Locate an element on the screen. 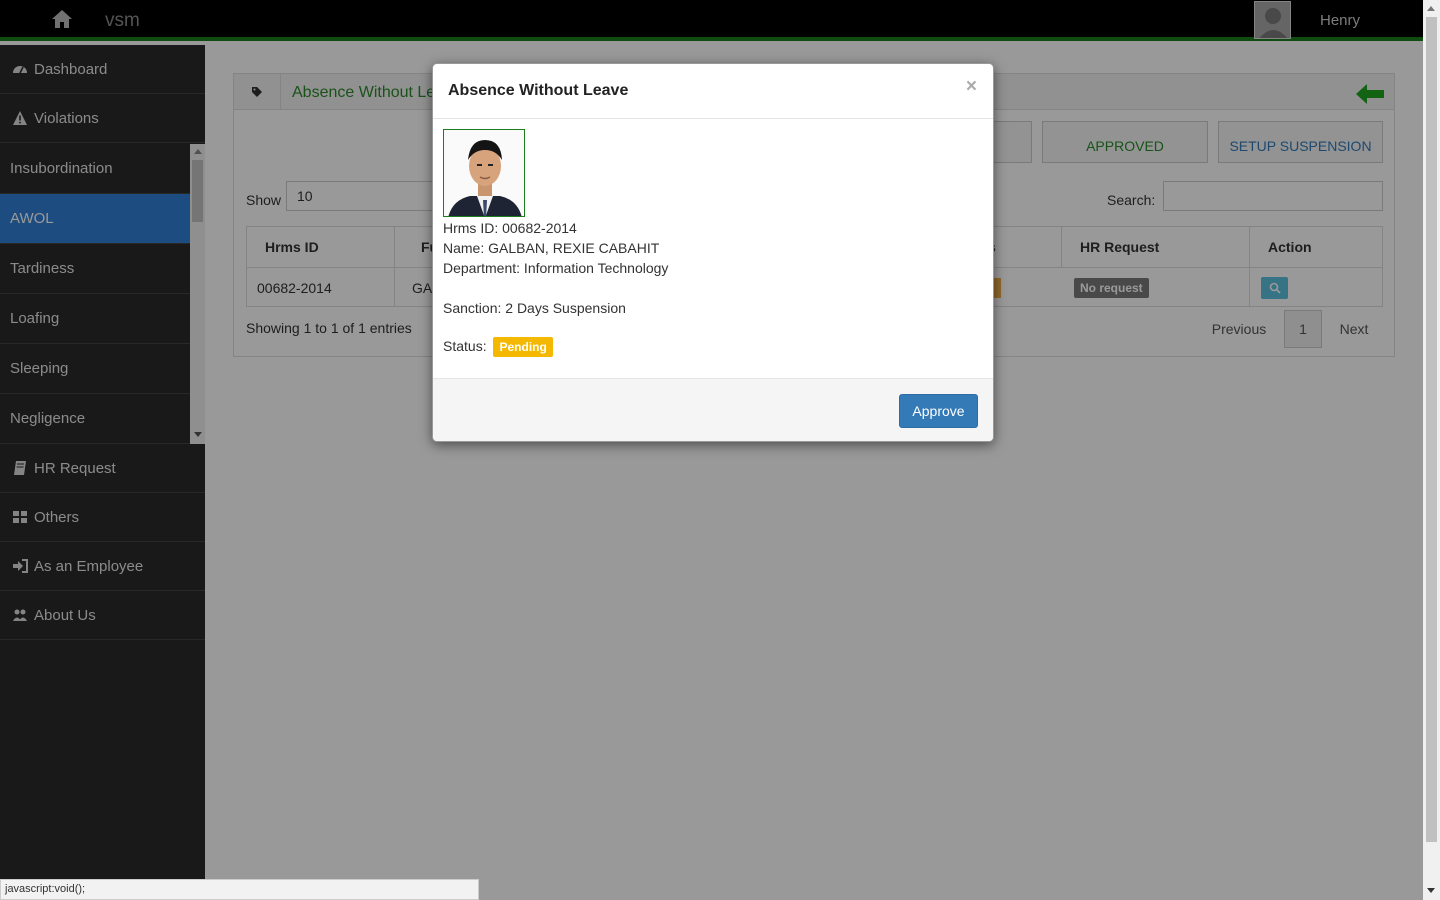  status-label: Status: is located at coordinates (465, 346).